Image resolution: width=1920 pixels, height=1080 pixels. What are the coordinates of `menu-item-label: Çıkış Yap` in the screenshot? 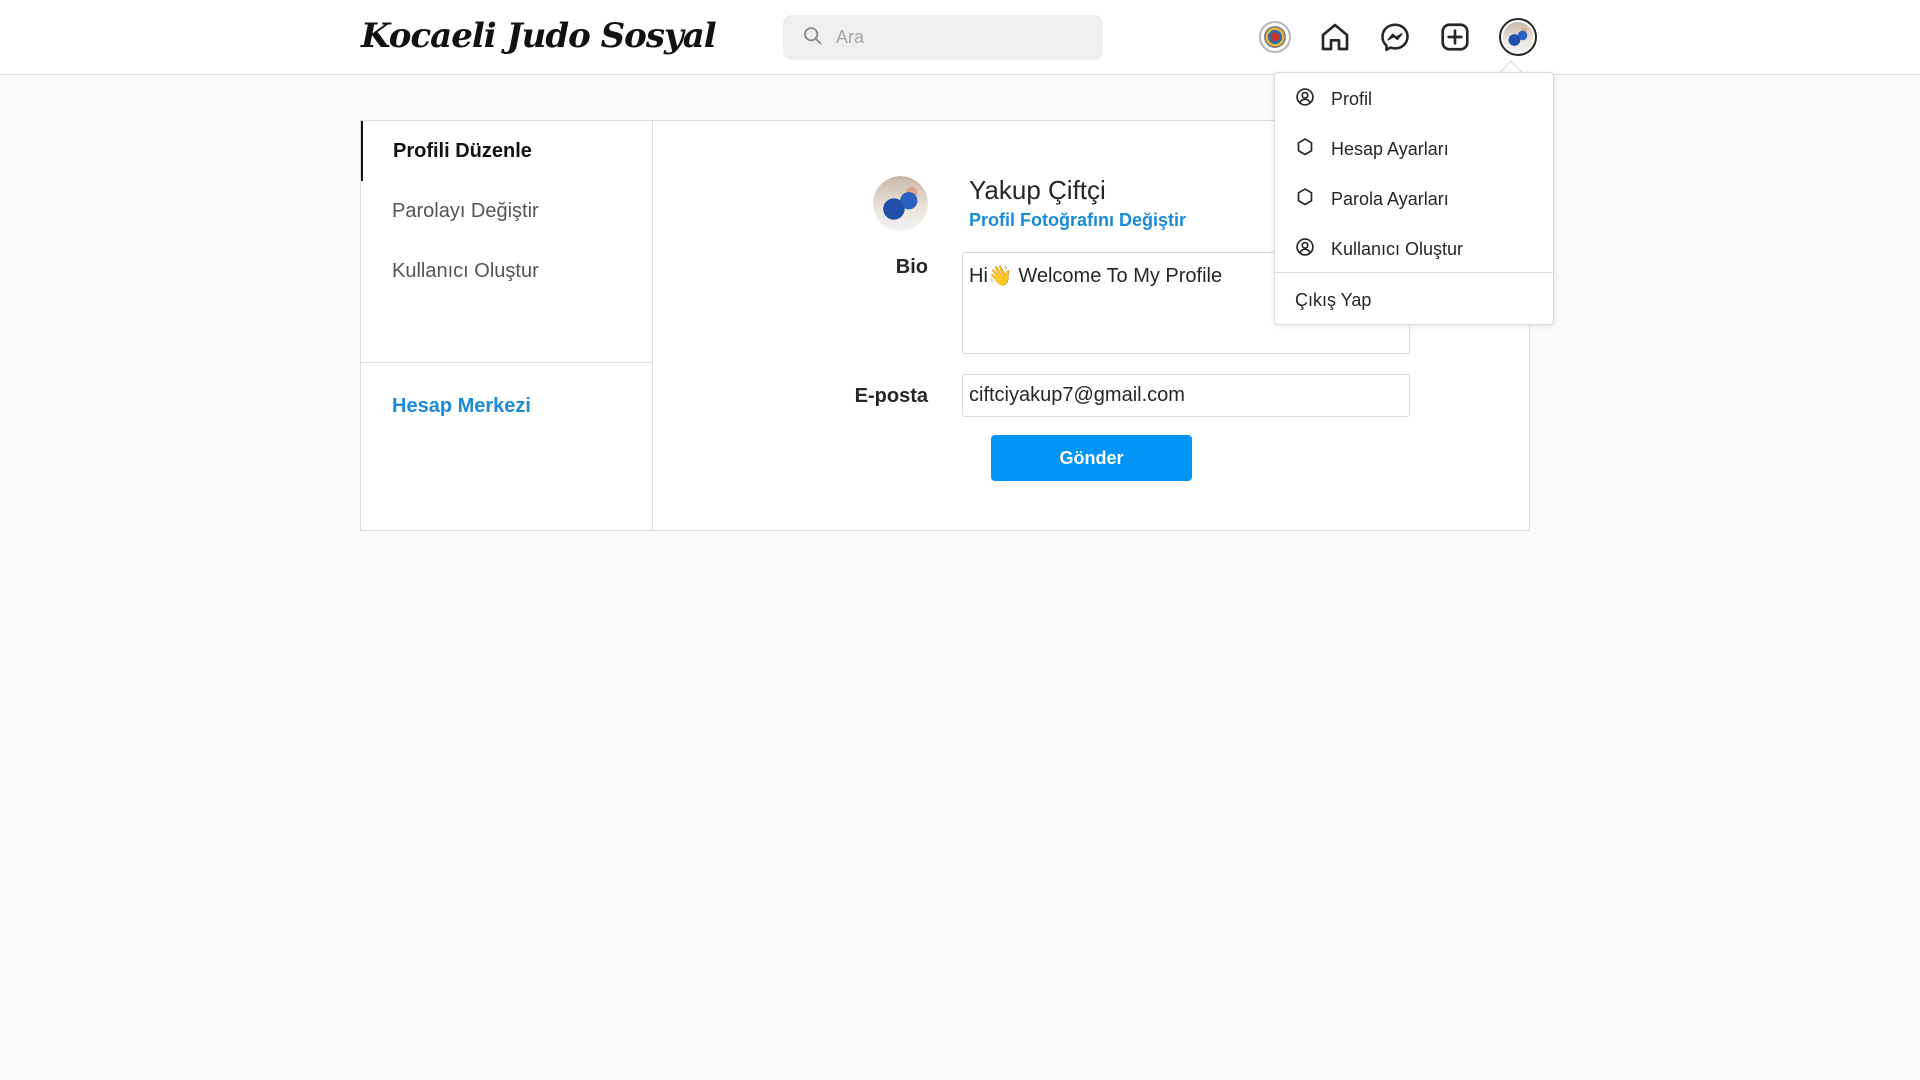 It's located at (1333, 299).